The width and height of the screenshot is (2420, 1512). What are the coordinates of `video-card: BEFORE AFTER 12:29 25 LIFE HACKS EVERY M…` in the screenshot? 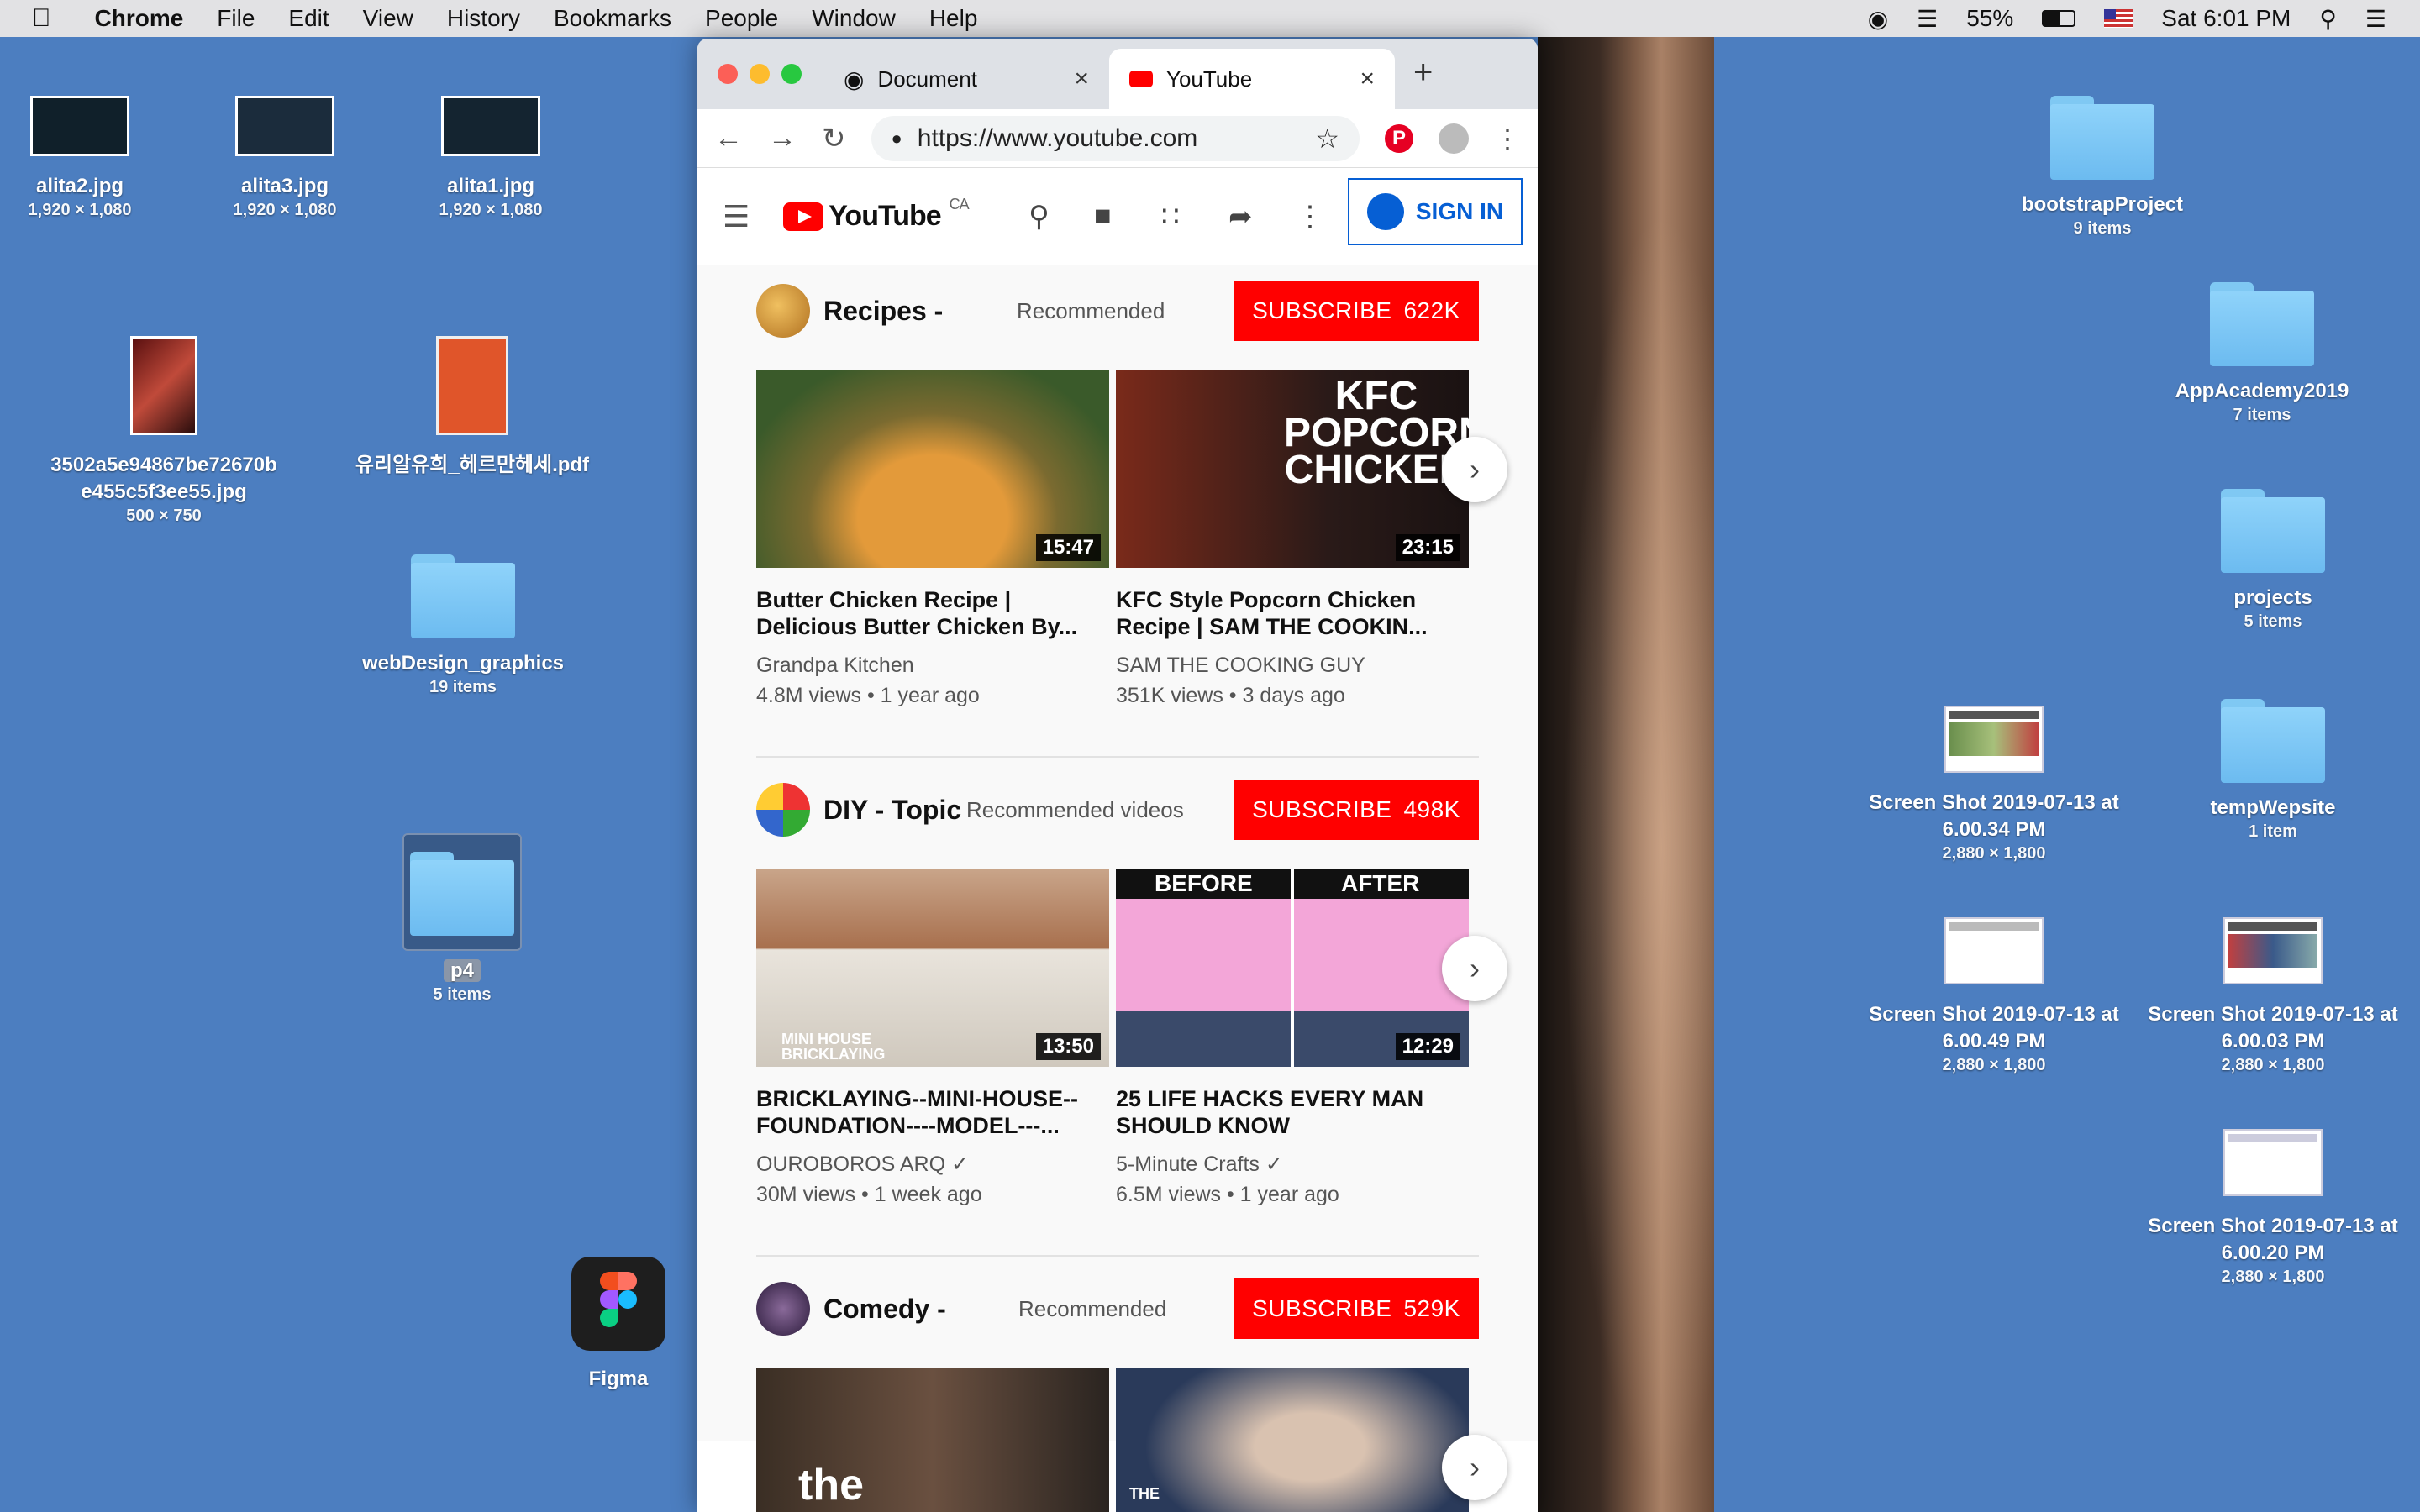 It's located at (1292, 1039).